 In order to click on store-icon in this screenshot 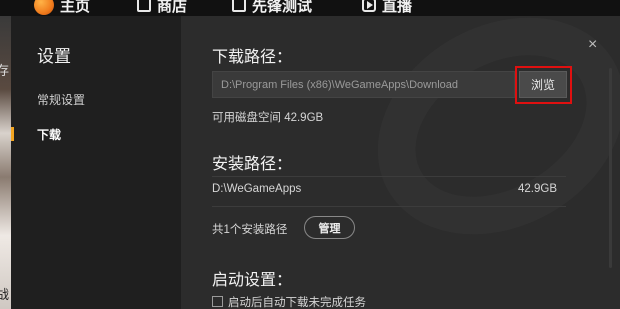, I will do `click(144, 6)`.